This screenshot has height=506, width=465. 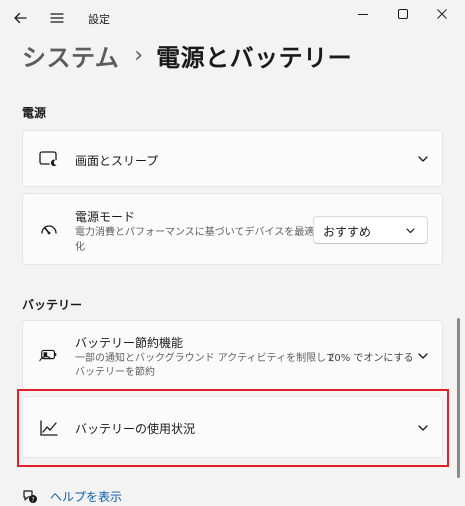 I want to click on app-title: 設定, so click(x=99, y=19).